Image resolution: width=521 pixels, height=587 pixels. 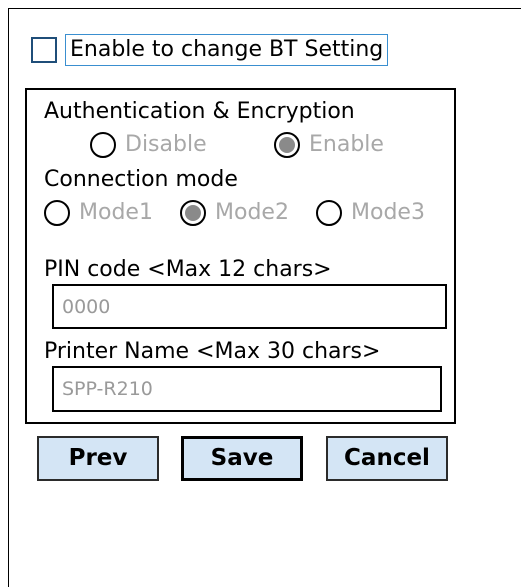 What do you see at coordinates (188, 269) in the screenshot?
I see `pin-code-label: PIN code <Max 12 chars>` at bounding box center [188, 269].